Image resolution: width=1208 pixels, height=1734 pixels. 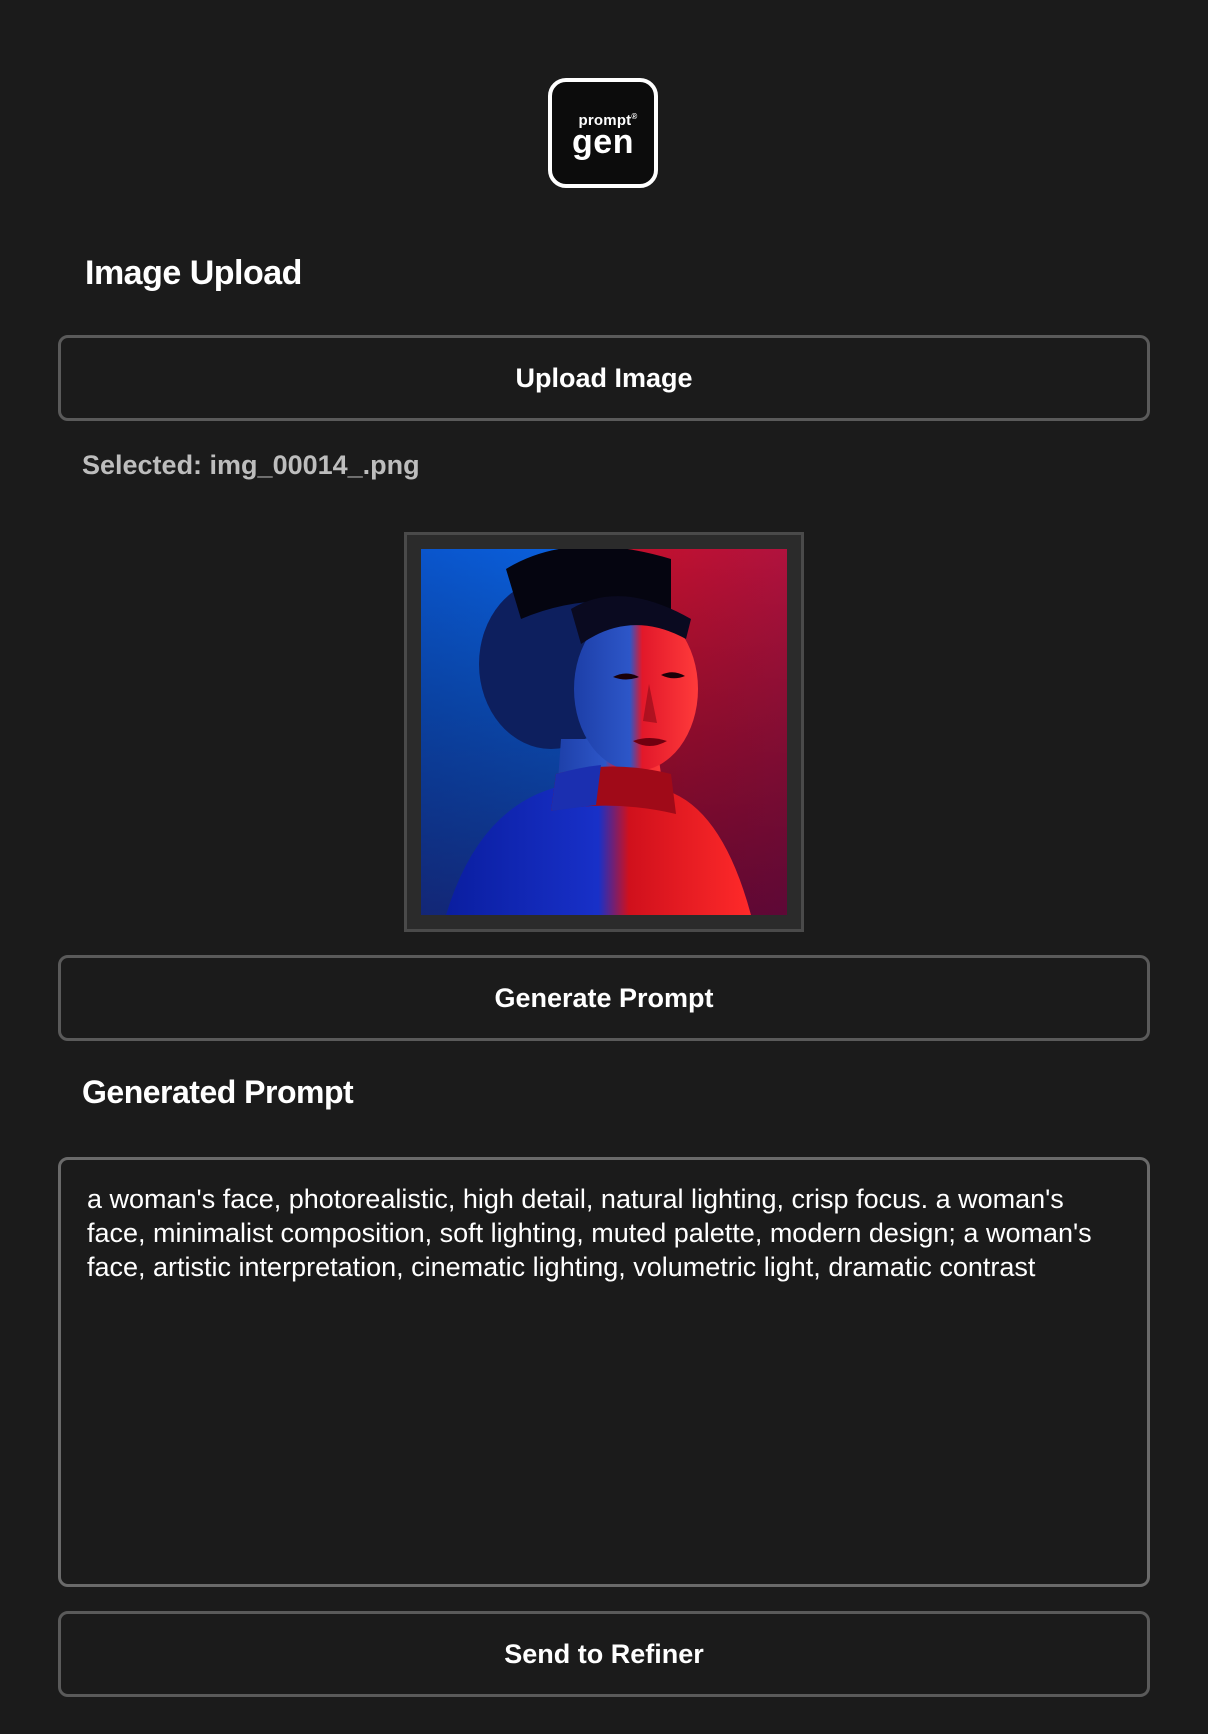 What do you see at coordinates (251, 465) in the screenshot?
I see `selected-file-label: Selected: img_00014_.png` at bounding box center [251, 465].